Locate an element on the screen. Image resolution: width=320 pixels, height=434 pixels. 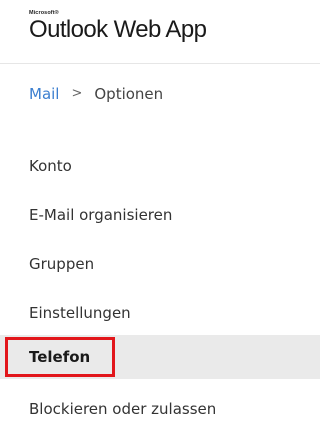
breadcrumb-current: Optionen is located at coordinates (129, 94).